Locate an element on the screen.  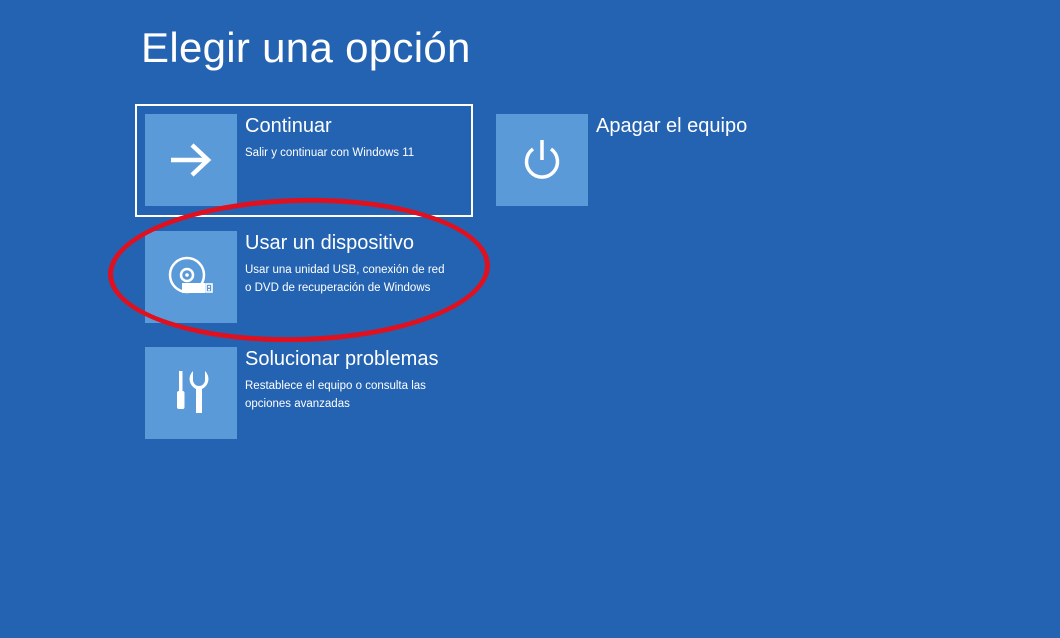
continue-tile is located at coordinates (191, 160).